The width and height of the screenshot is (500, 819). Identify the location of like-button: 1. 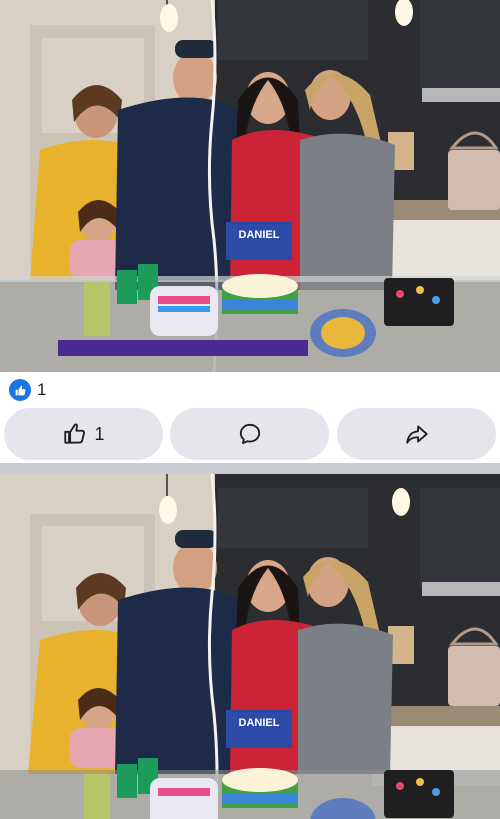
(83, 434).